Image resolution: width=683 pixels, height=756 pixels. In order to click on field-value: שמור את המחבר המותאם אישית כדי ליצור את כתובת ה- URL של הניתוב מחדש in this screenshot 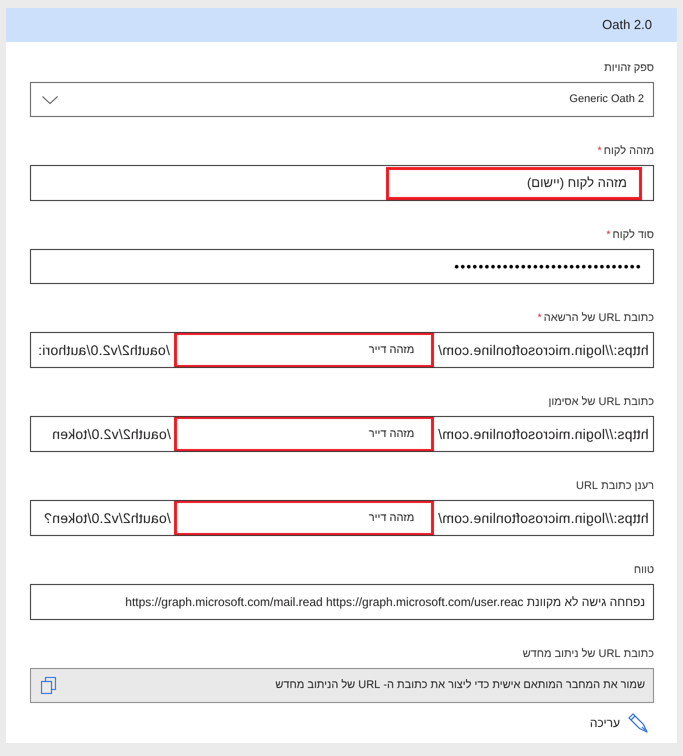, I will do `click(460, 686)`.